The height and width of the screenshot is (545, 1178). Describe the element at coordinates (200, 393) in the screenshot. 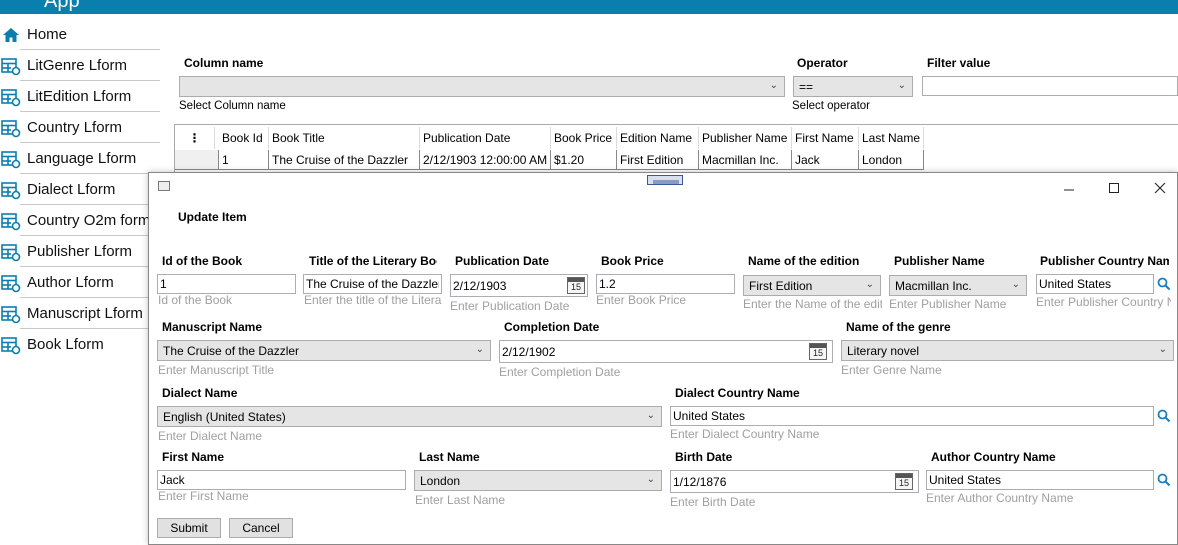

I see `dialect-name-label: Dialect Name` at that location.